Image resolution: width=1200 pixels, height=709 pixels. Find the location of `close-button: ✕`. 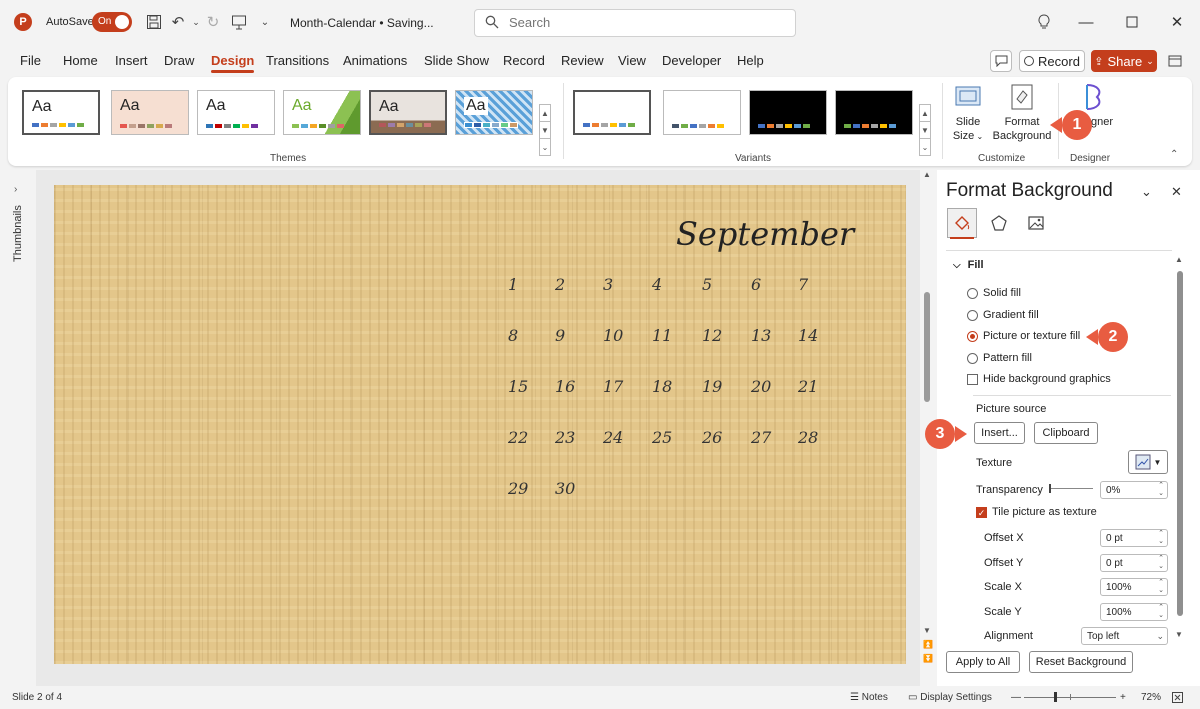

close-button: ✕ is located at coordinates (1177, 22).